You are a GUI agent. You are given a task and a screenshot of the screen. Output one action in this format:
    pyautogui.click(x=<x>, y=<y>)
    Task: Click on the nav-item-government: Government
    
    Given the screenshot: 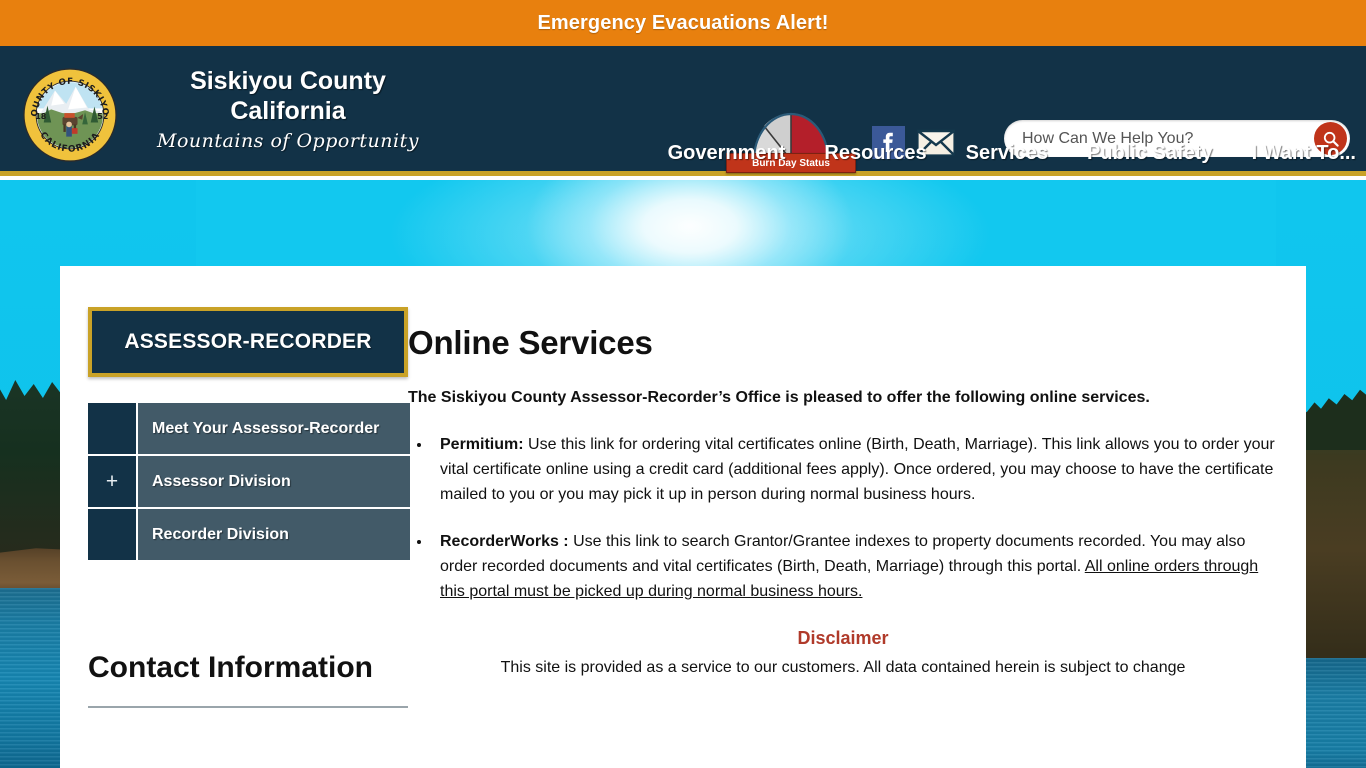 What is the action you would take?
    pyautogui.click(x=727, y=153)
    